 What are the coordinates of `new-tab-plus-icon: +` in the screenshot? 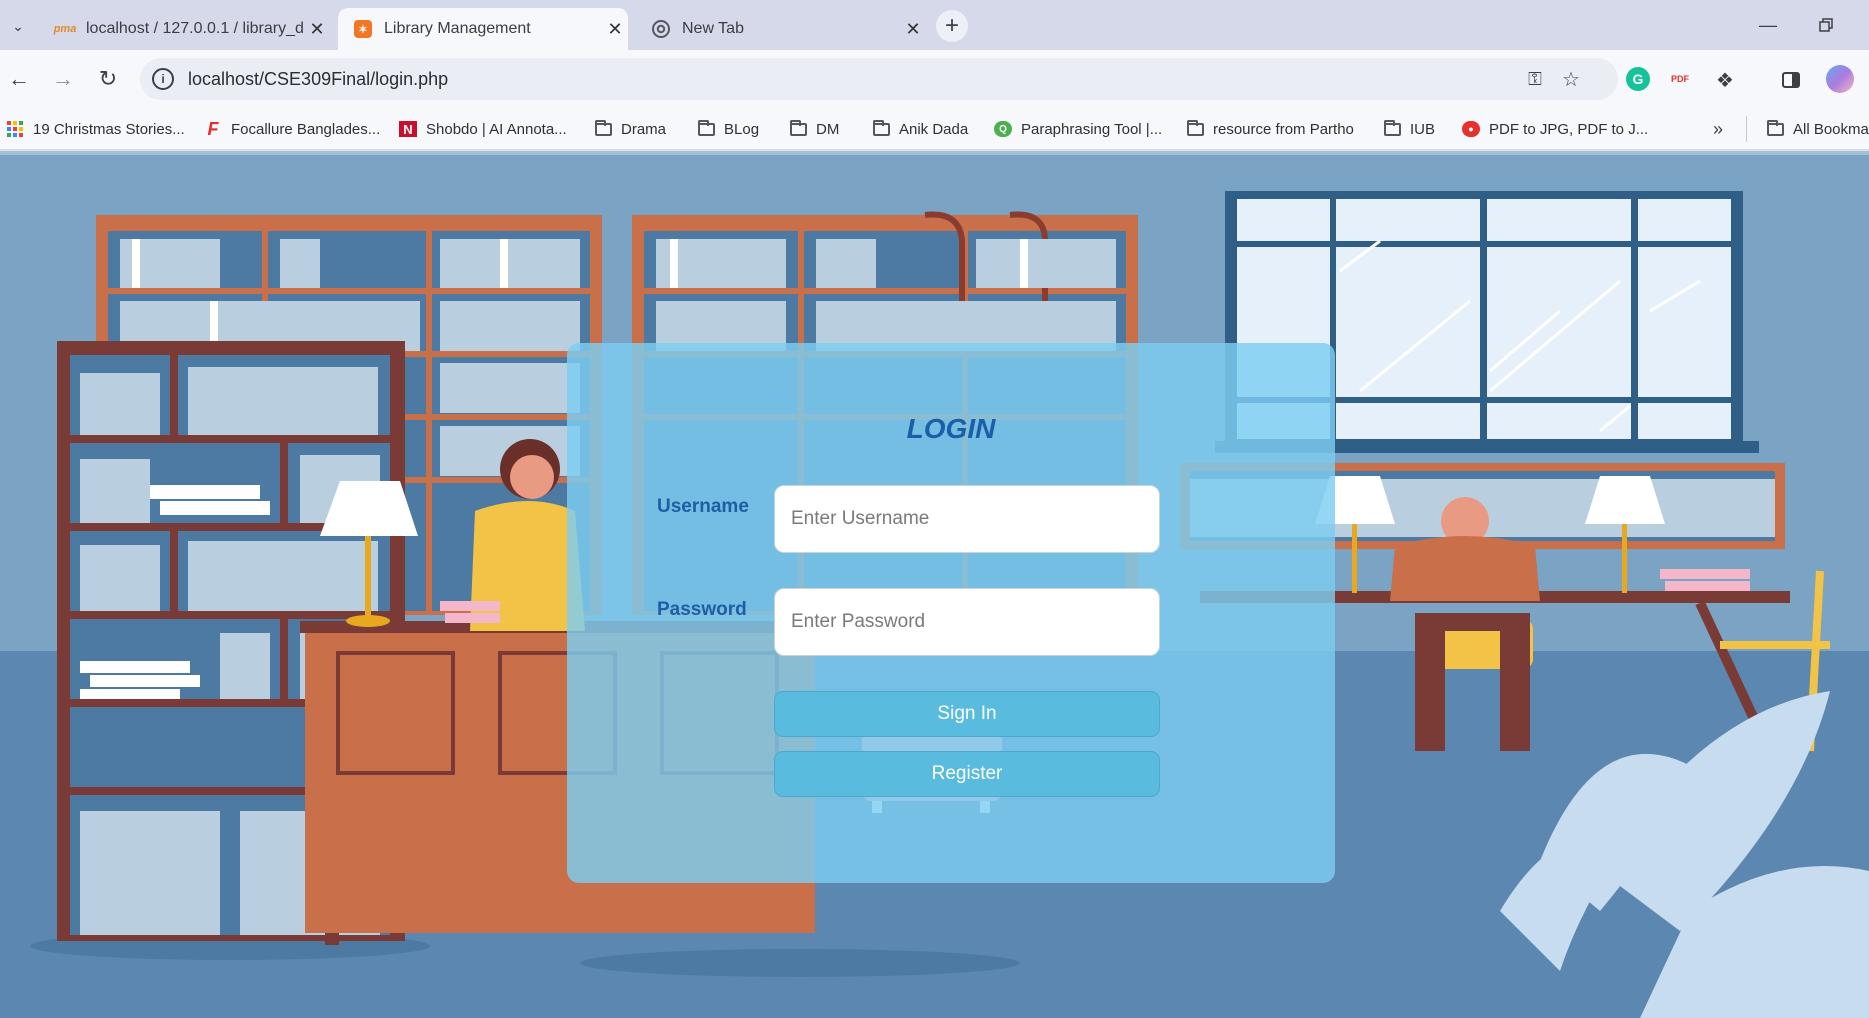 It's located at (952, 26).